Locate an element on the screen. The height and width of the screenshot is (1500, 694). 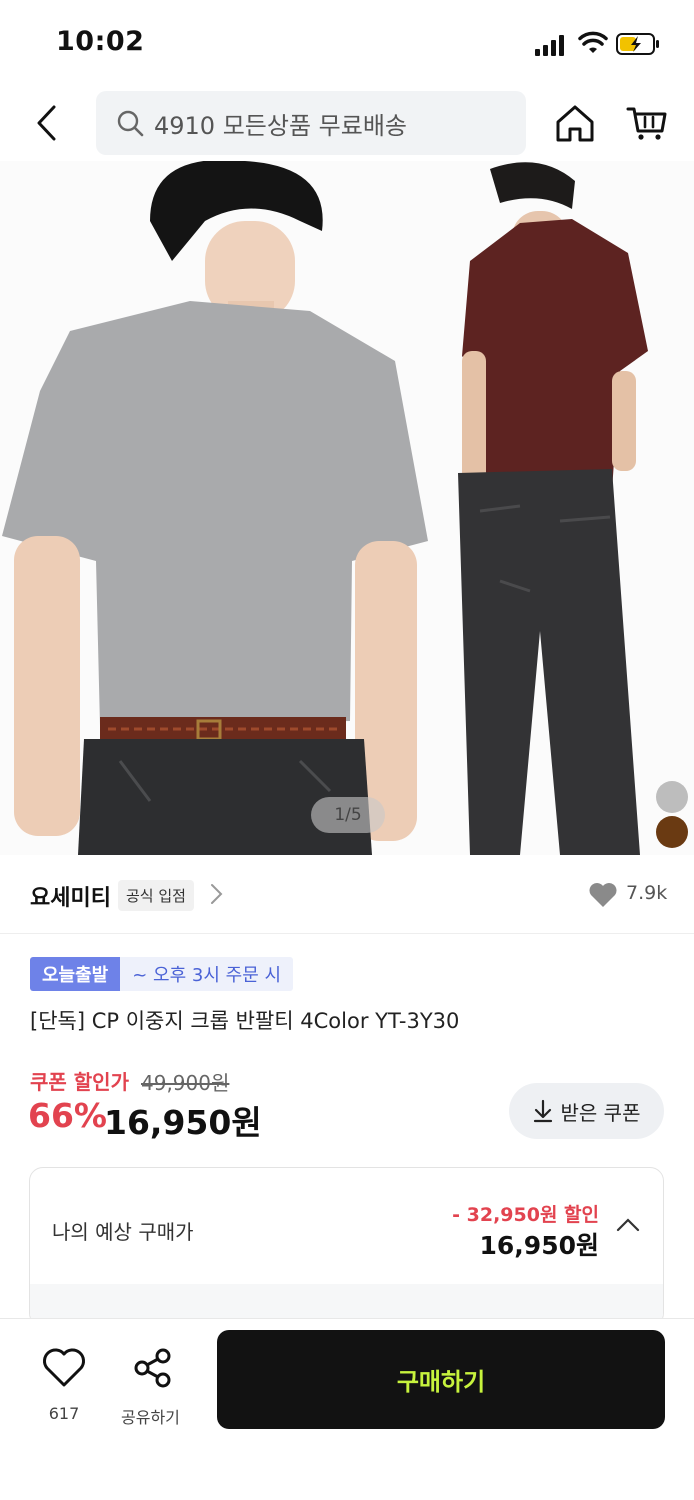
download-icon is located at coordinates (542, 1111).